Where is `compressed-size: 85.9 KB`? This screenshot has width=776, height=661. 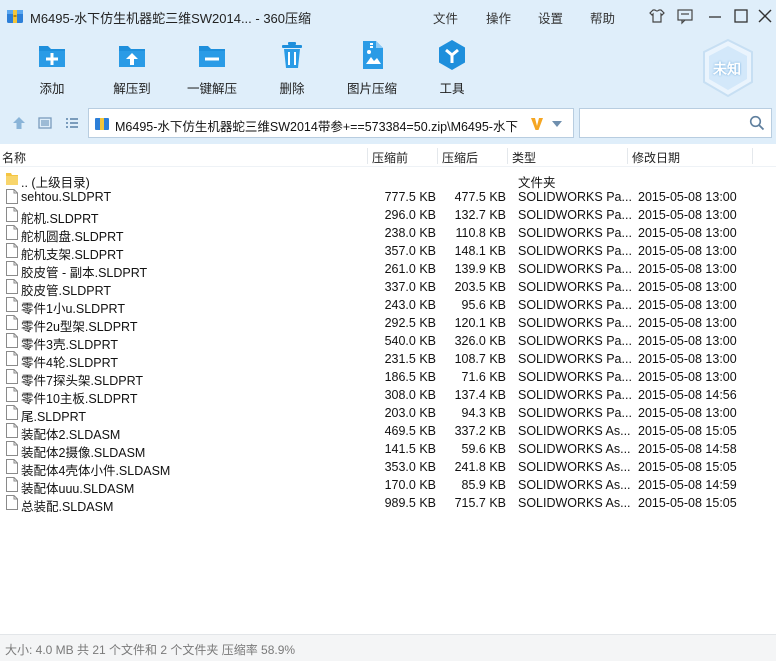
compressed-size: 85.9 KB is located at coordinates (483, 485).